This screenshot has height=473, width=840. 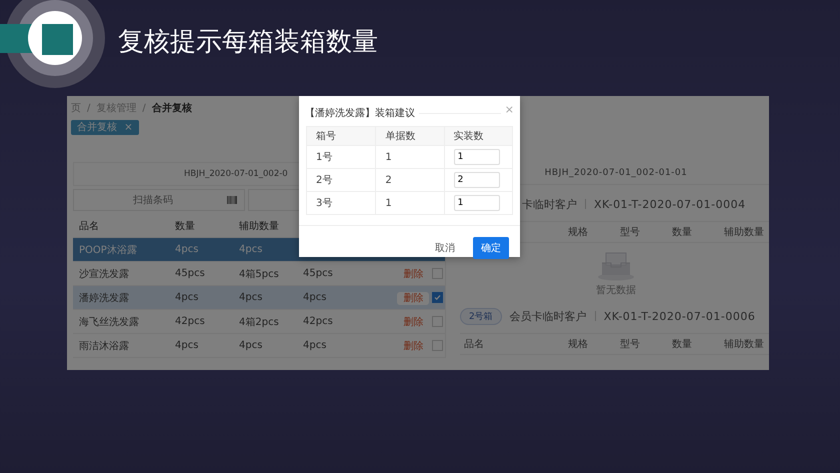 What do you see at coordinates (109, 322) in the screenshot?
I see `table-cell-text: 海飞丝洗发露` at bounding box center [109, 322].